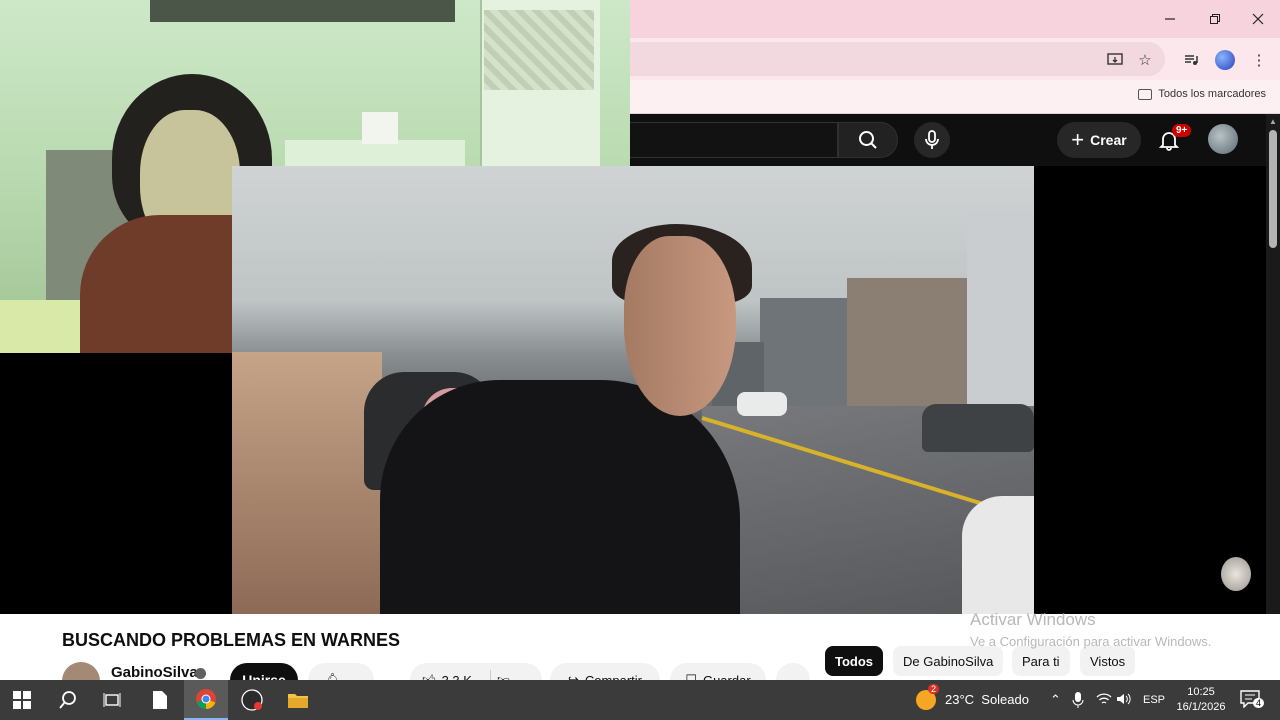 The image size is (1280, 720). I want to click on chip-watched: Vistos, so click(1108, 661).